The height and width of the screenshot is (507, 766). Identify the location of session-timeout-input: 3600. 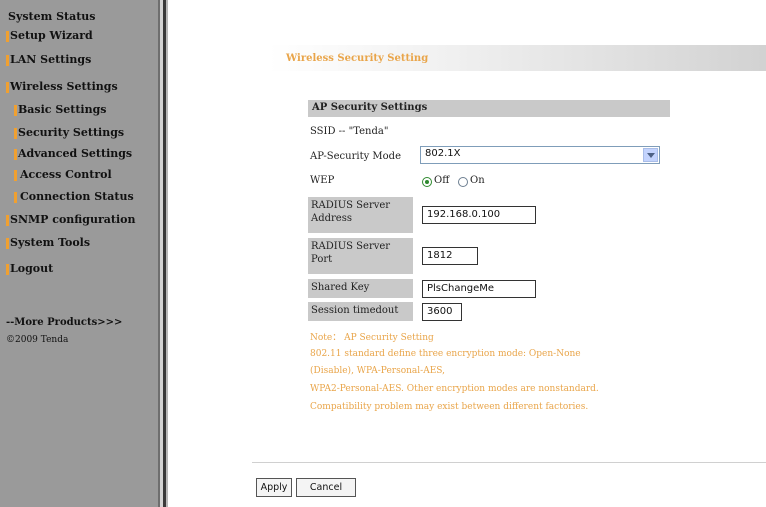
(442, 312).